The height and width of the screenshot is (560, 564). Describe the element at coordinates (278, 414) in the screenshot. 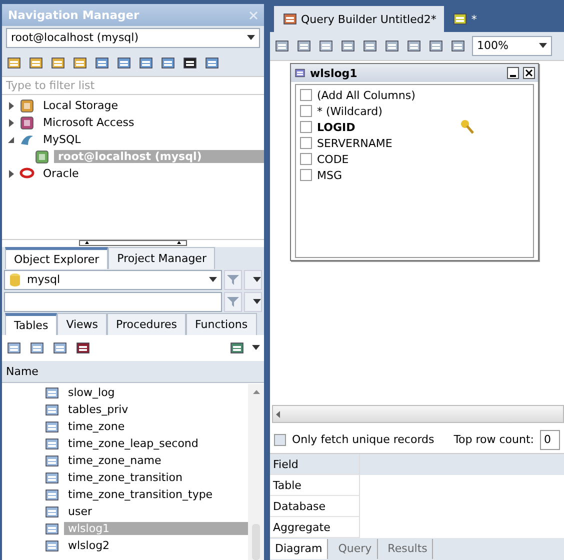

I see `scroll-left-icon` at that location.